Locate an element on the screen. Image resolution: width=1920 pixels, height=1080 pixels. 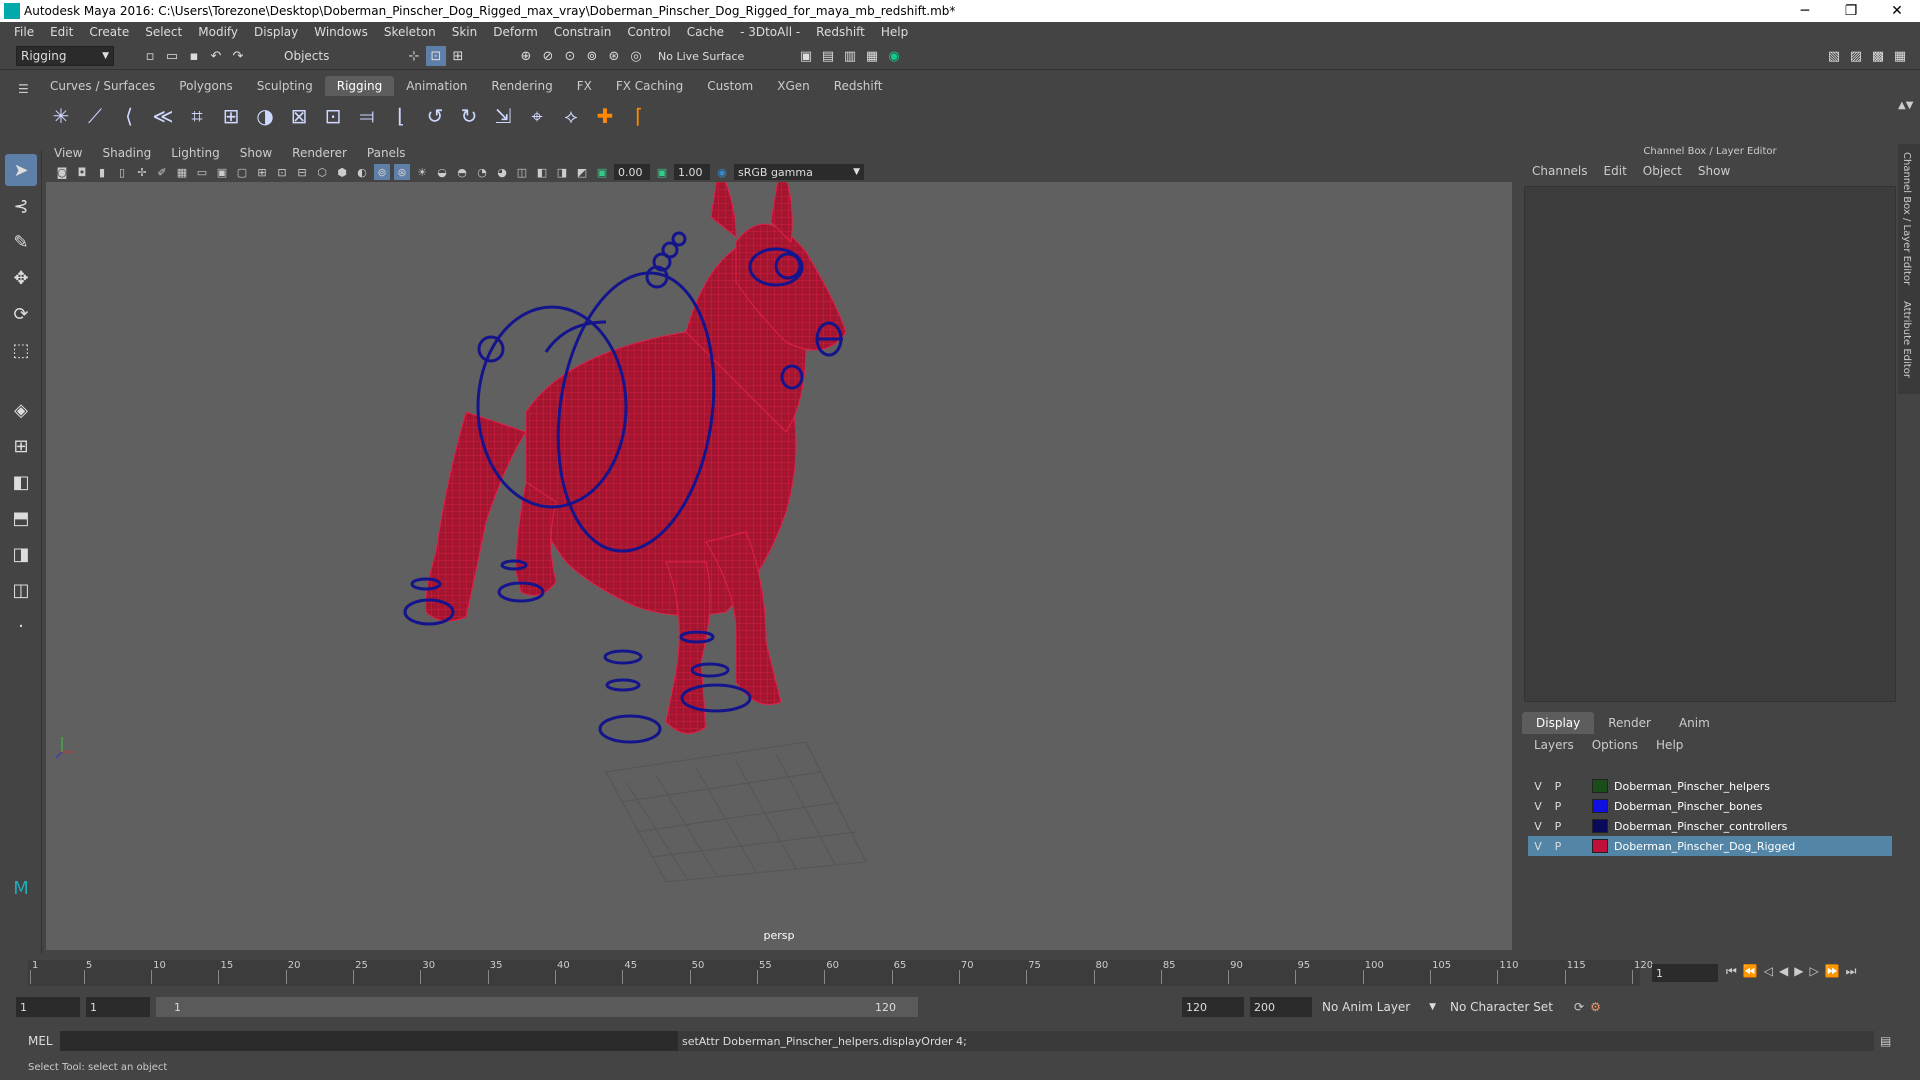
scale-tool-icon: ⬚ is located at coordinates (21, 350).